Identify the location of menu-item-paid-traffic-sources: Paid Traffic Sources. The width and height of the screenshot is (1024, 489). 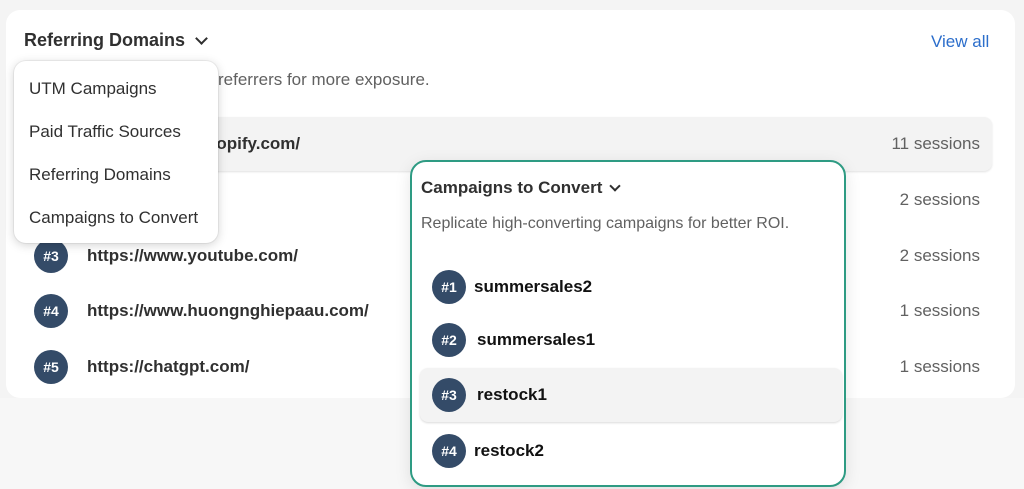
(105, 132).